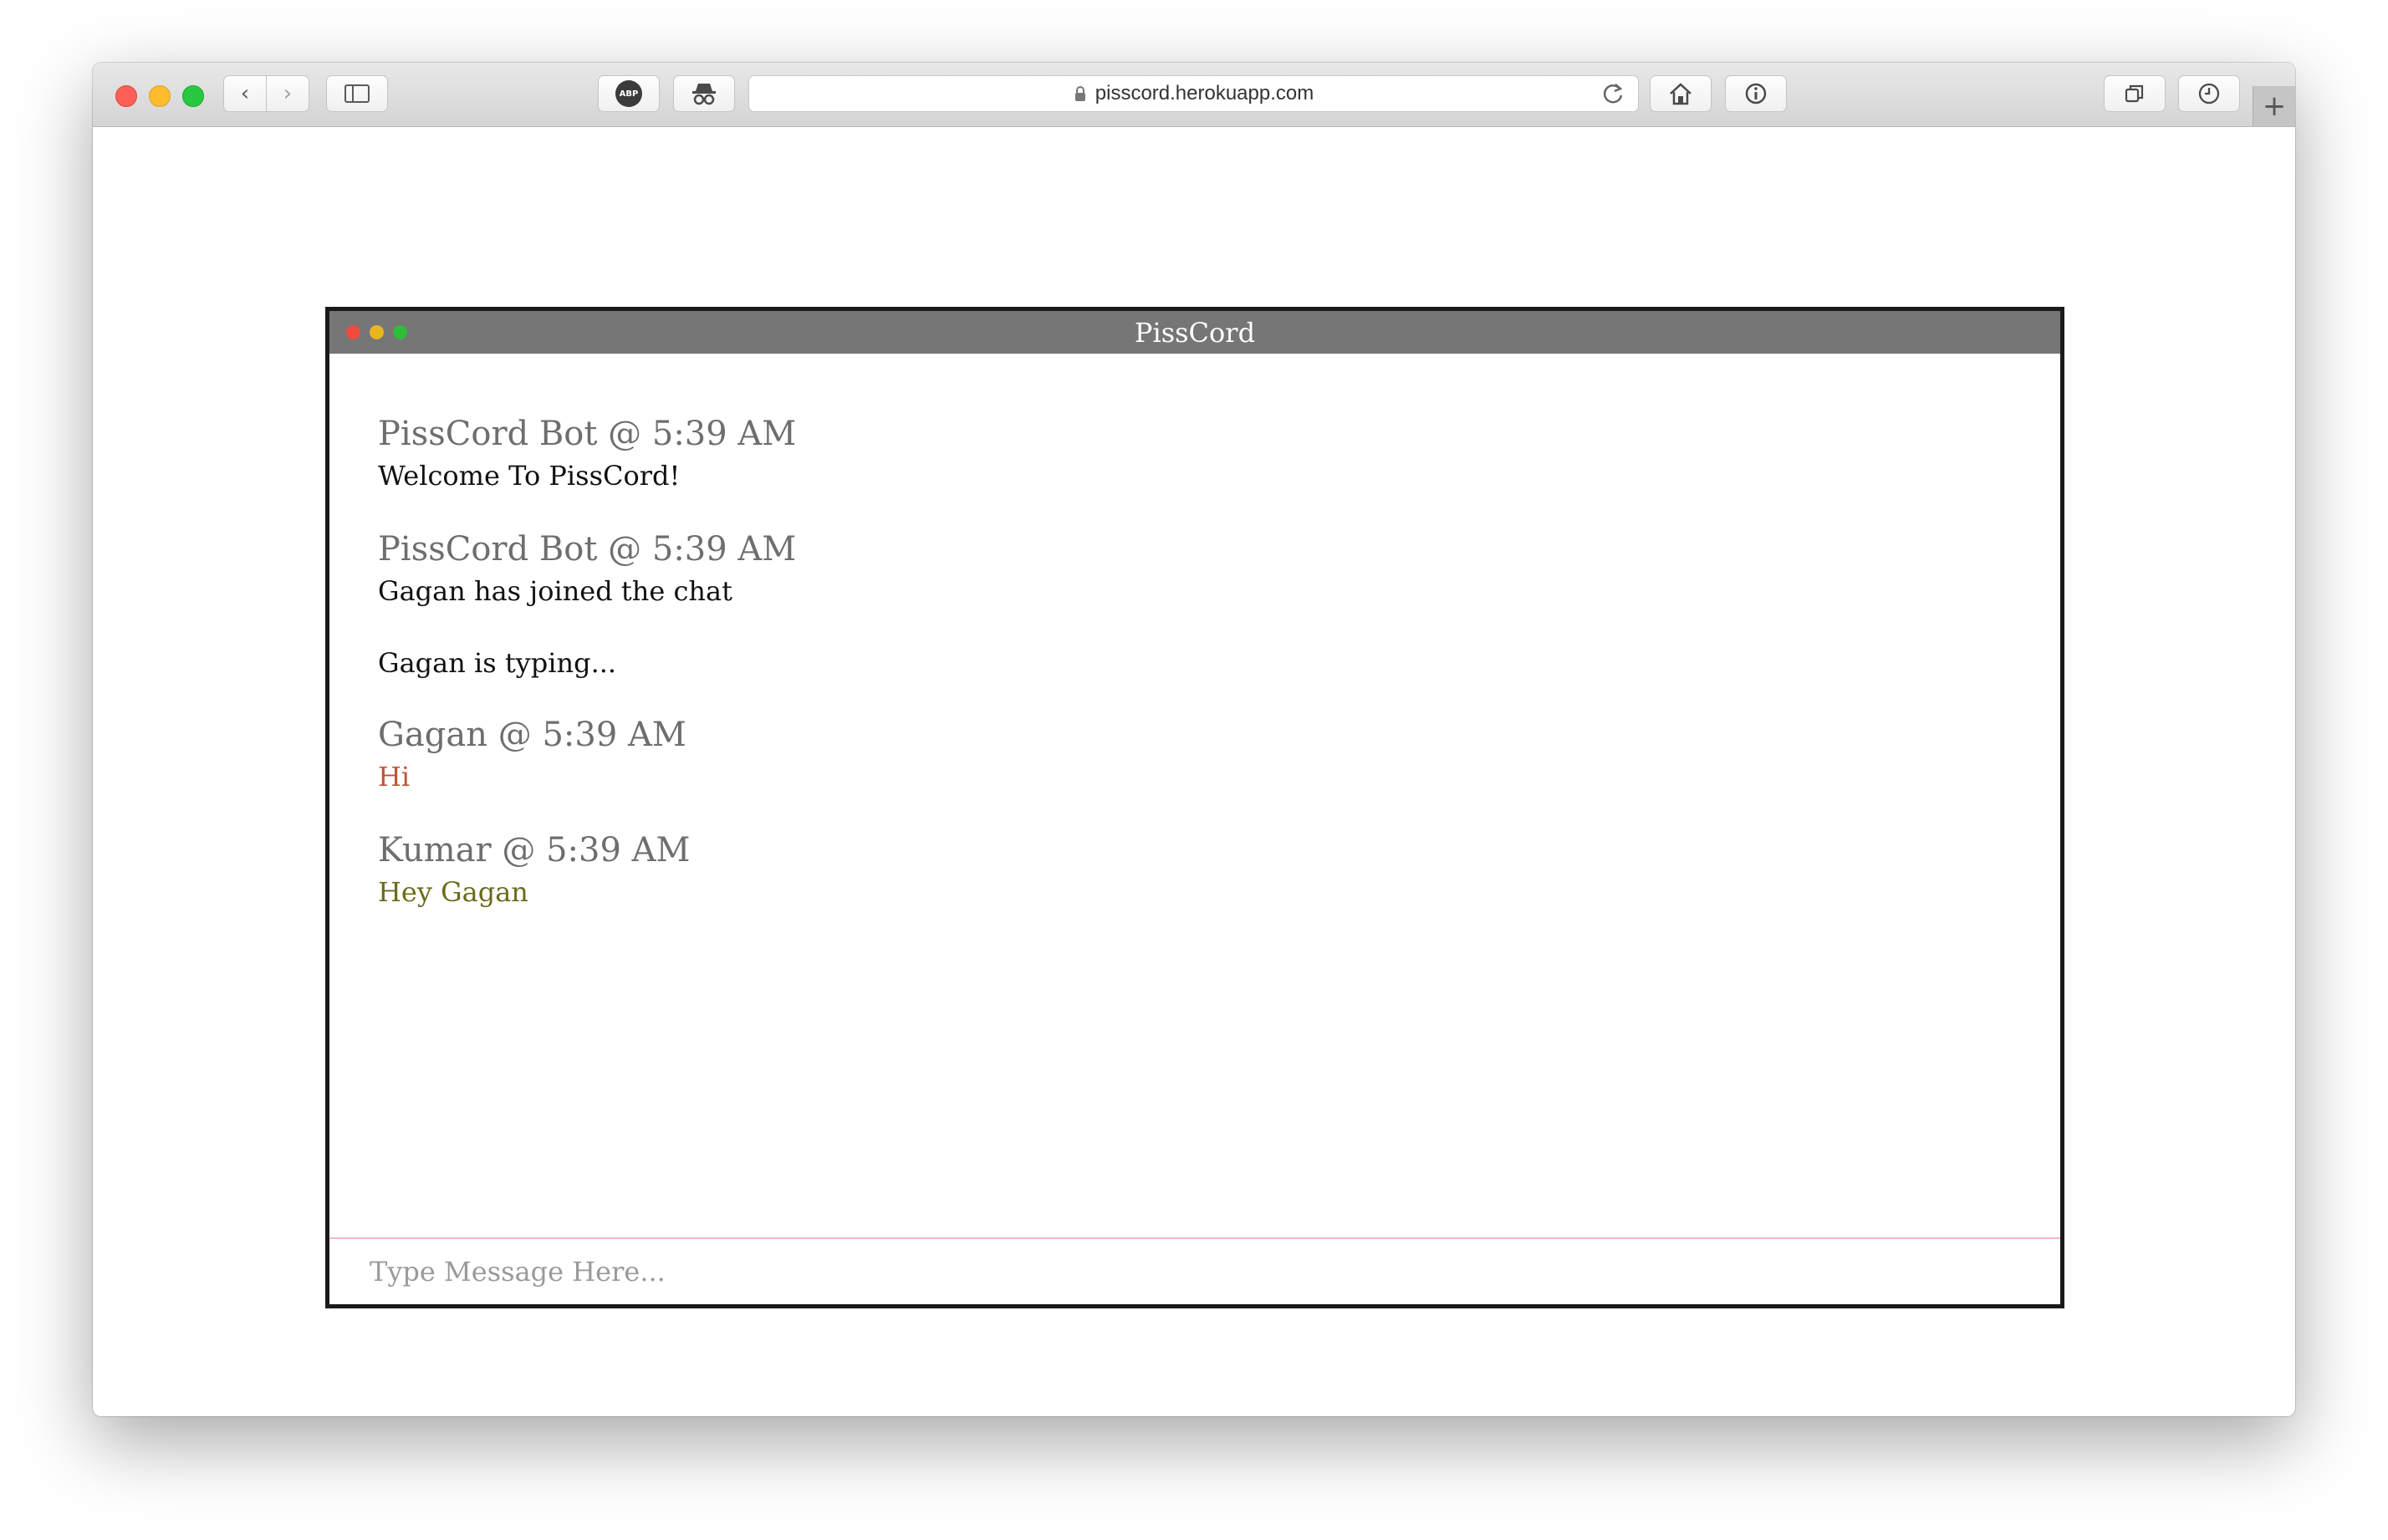  Describe the element at coordinates (555, 591) in the screenshot. I see `message-body: Gagan has joined the chat` at that location.